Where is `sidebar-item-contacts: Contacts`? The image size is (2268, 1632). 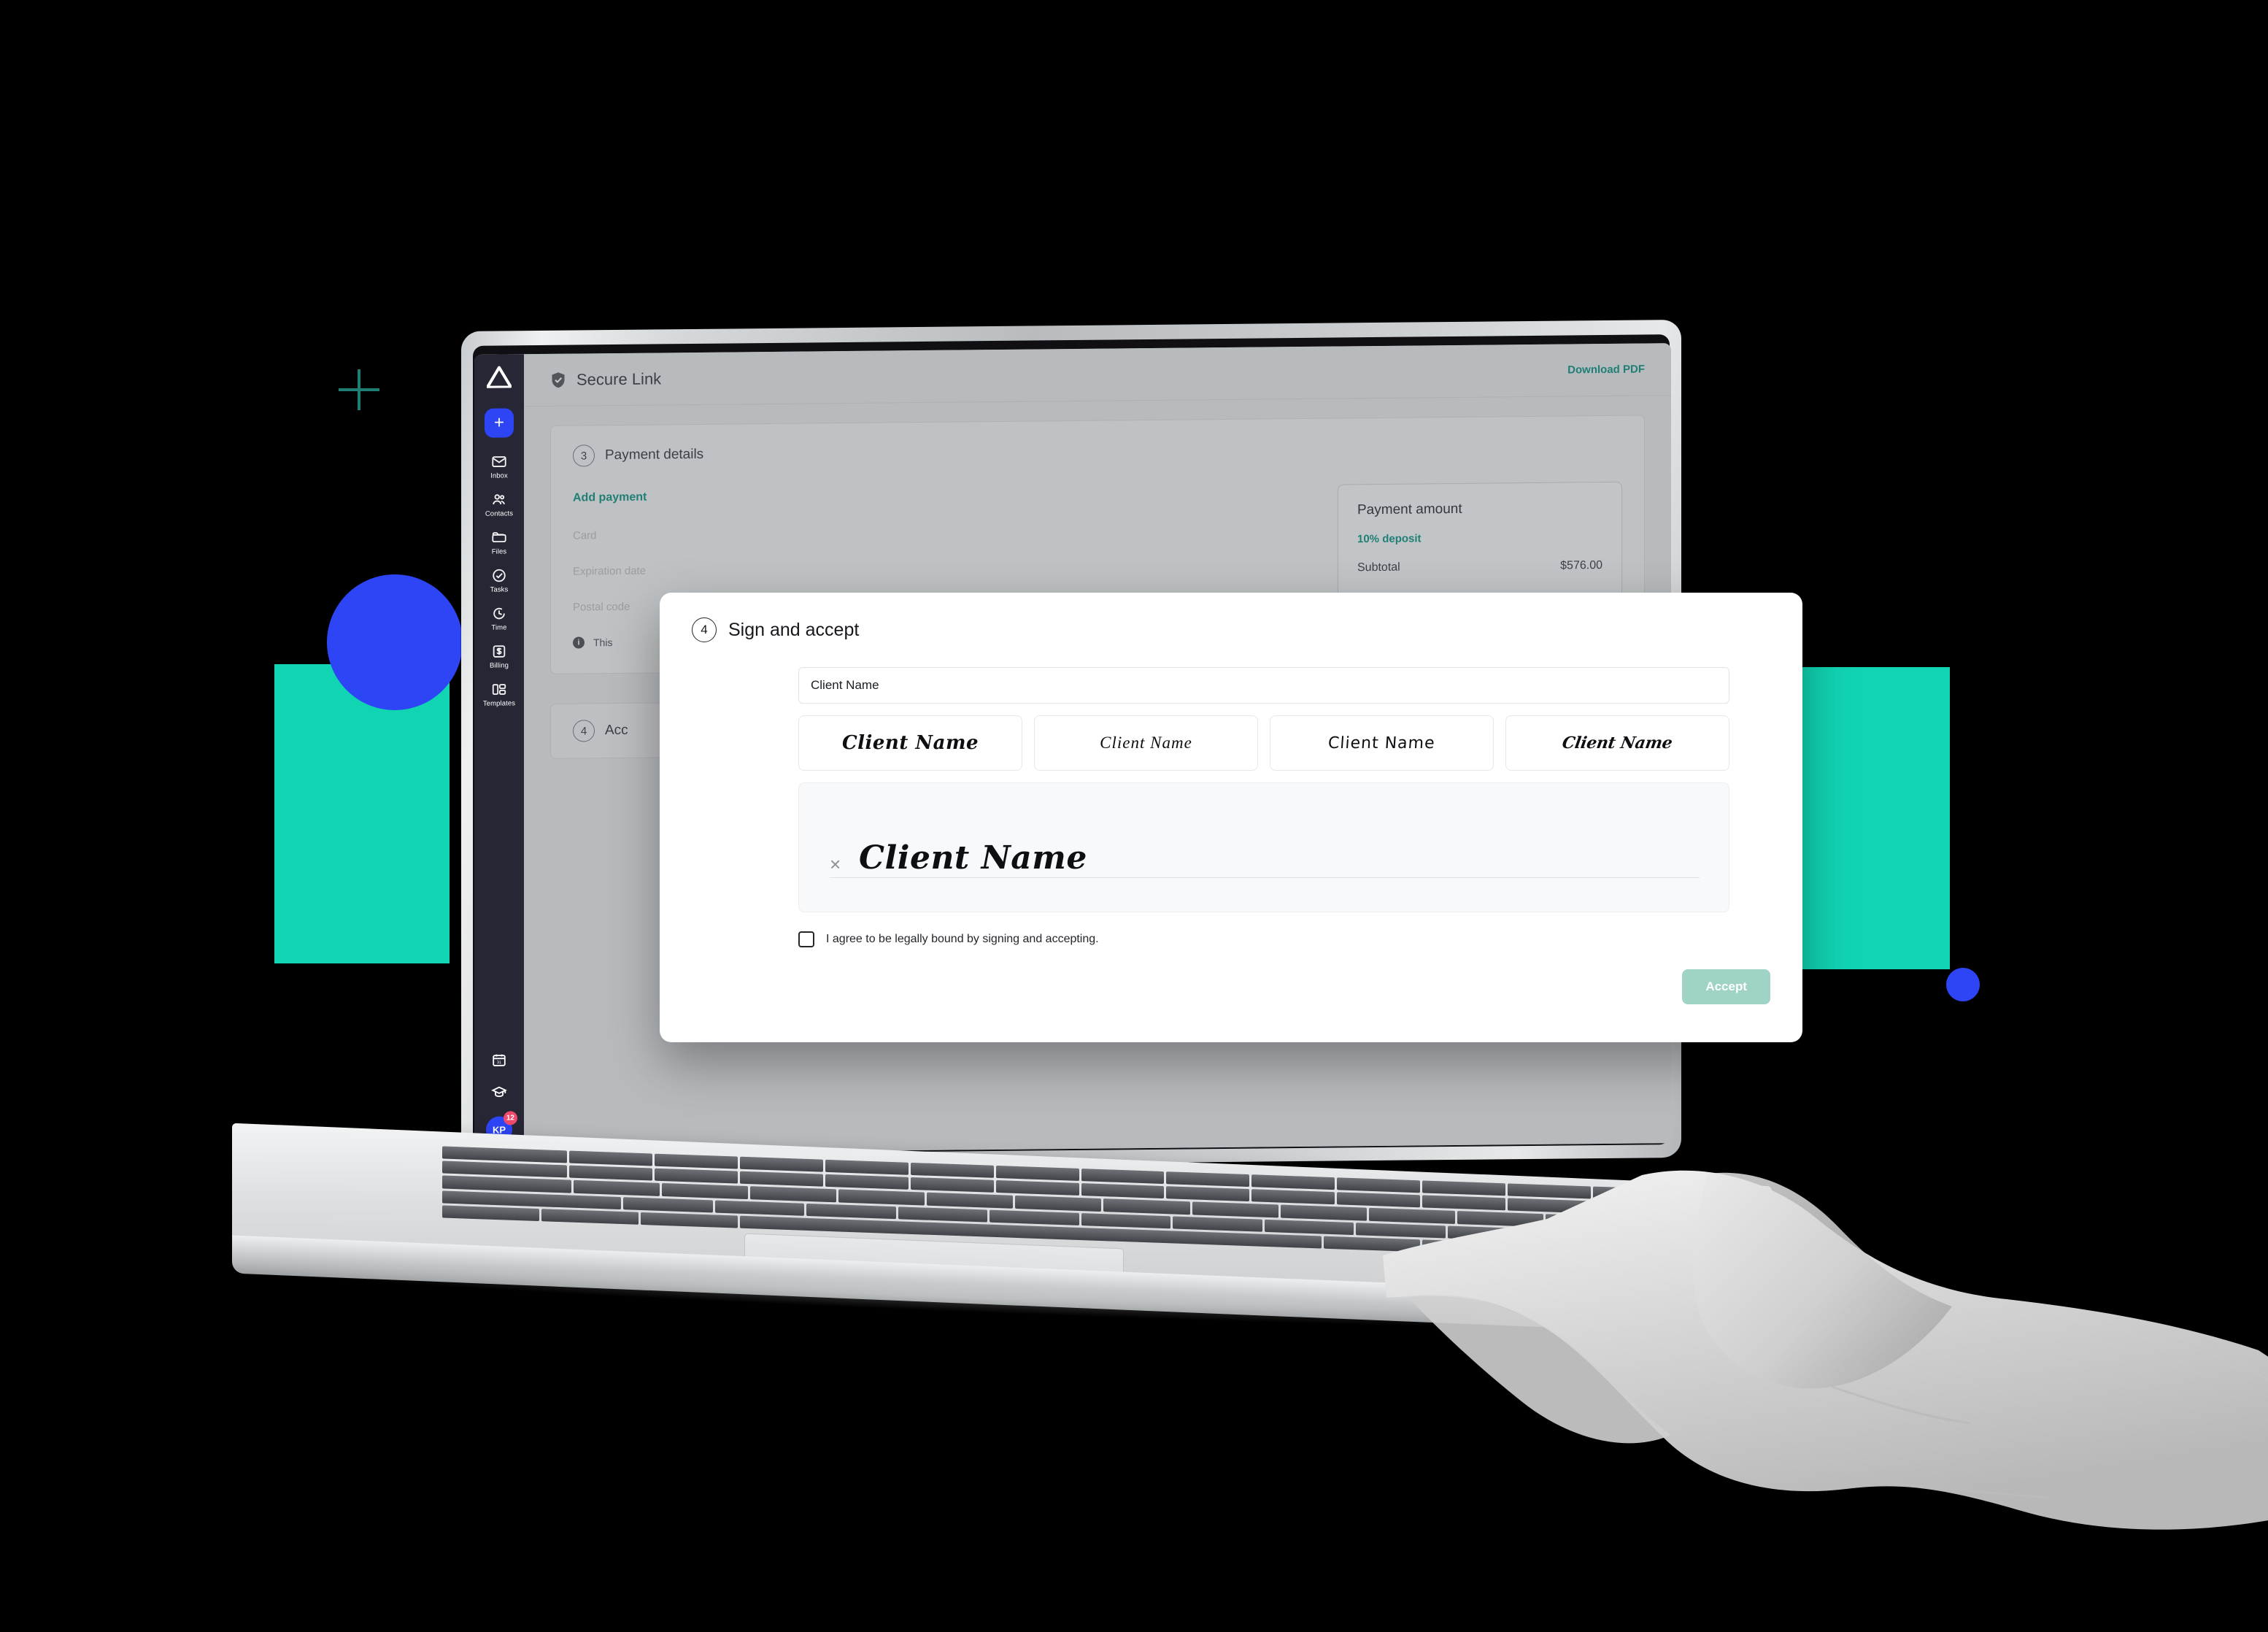 sidebar-item-contacts: Contacts is located at coordinates (499, 504).